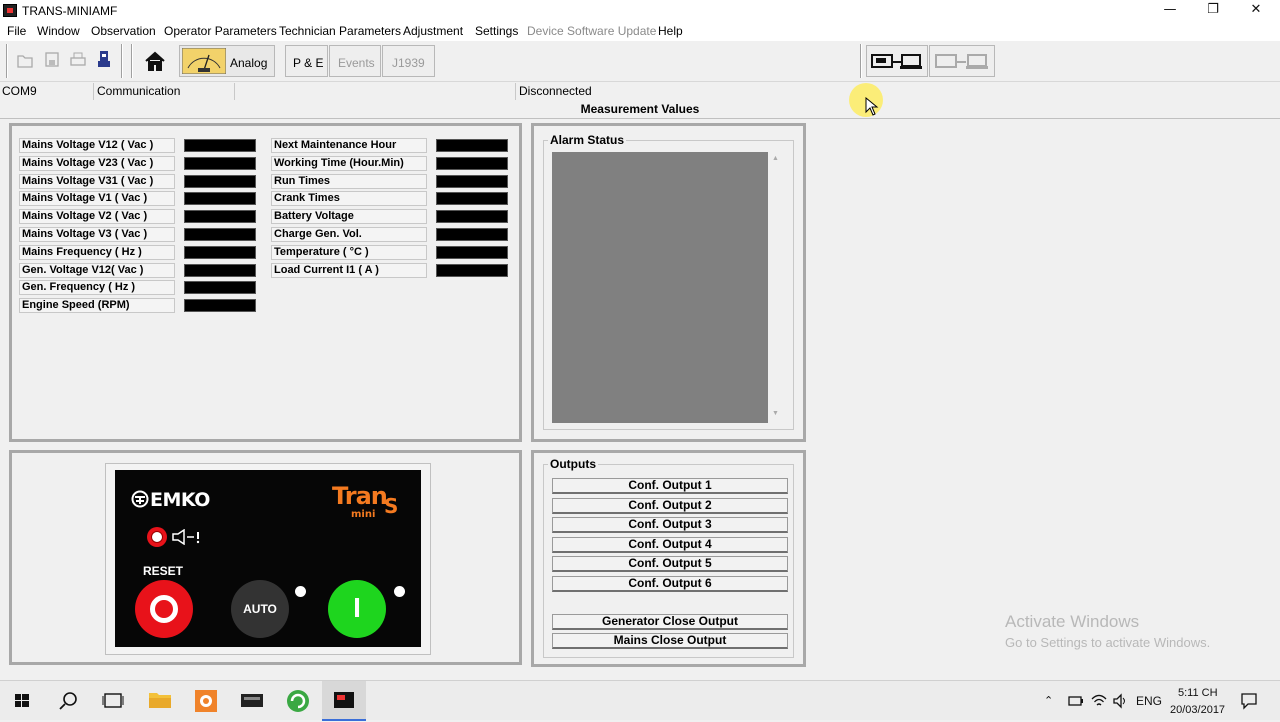 This screenshot has height=722, width=1280. Describe the element at coordinates (670, 584) in the screenshot. I see `conf-output-6-button: Conf. Output 6` at that location.